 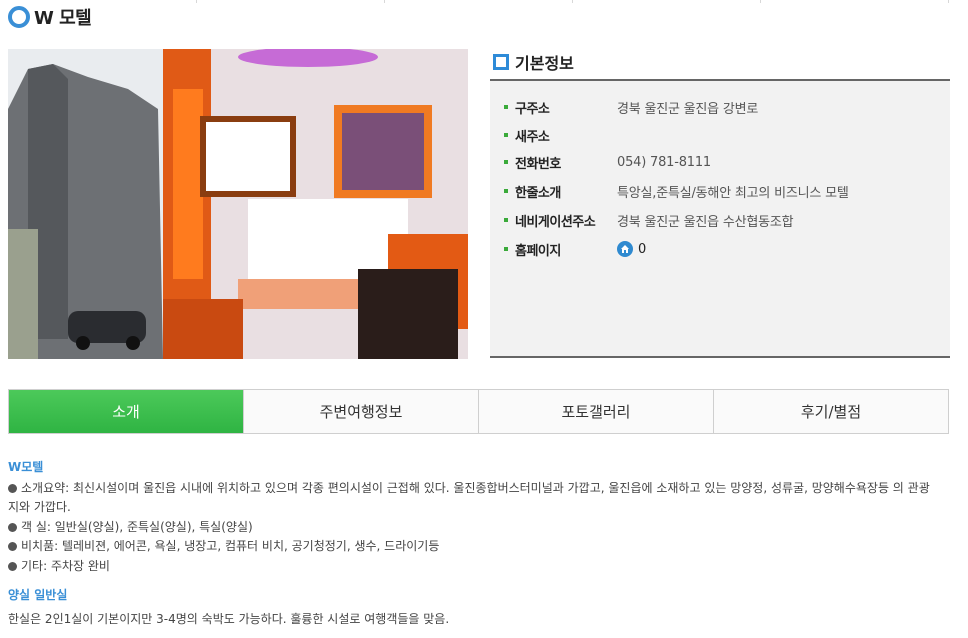 What do you see at coordinates (538, 164) in the screenshot?
I see `info-label: 전화번호` at bounding box center [538, 164].